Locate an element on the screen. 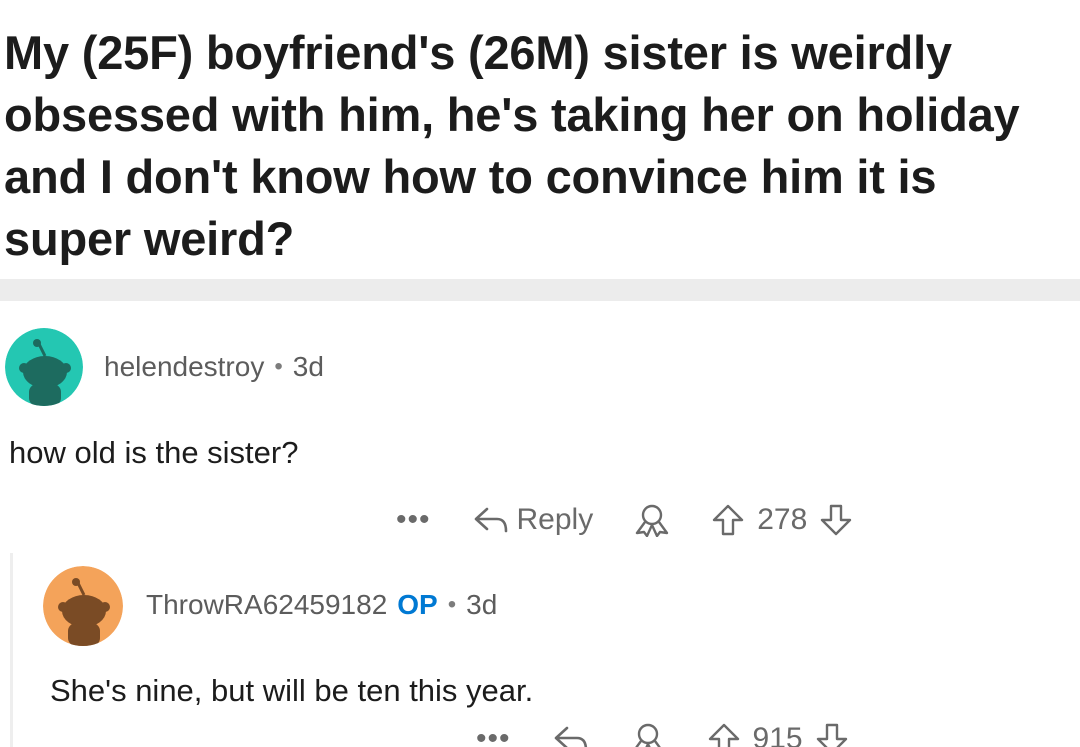  reply-button: Reply is located at coordinates (533, 520).